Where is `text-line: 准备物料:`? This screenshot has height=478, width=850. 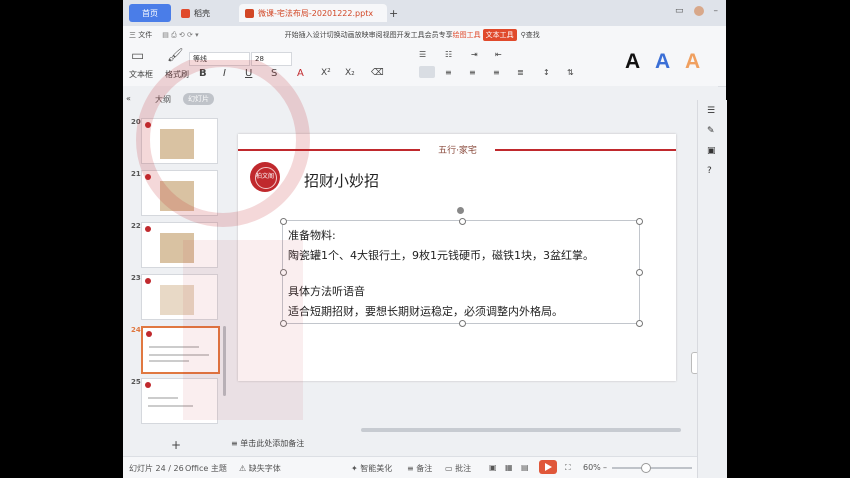 text-line: 准备物料: is located at coordinates (312, 235).